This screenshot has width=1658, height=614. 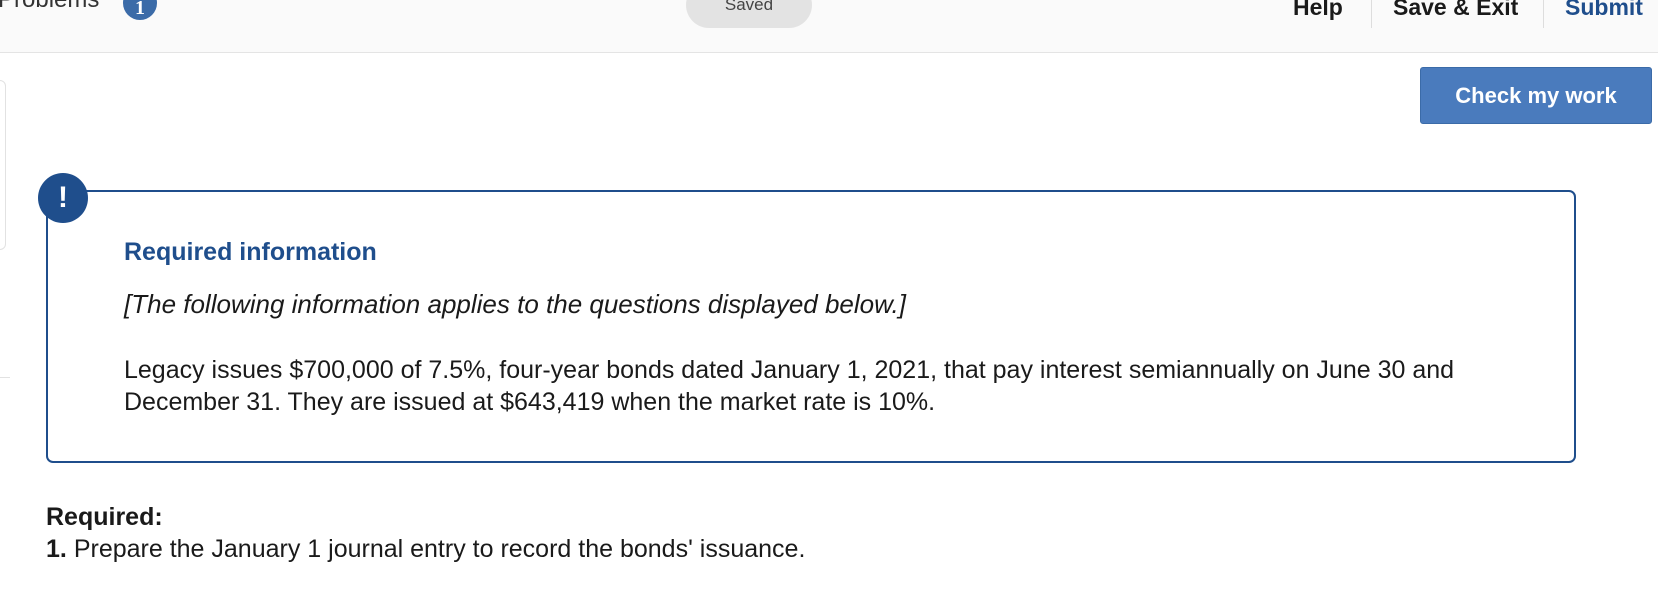 I want to click on info-box-title: Required information, so click(x=250, y=252).